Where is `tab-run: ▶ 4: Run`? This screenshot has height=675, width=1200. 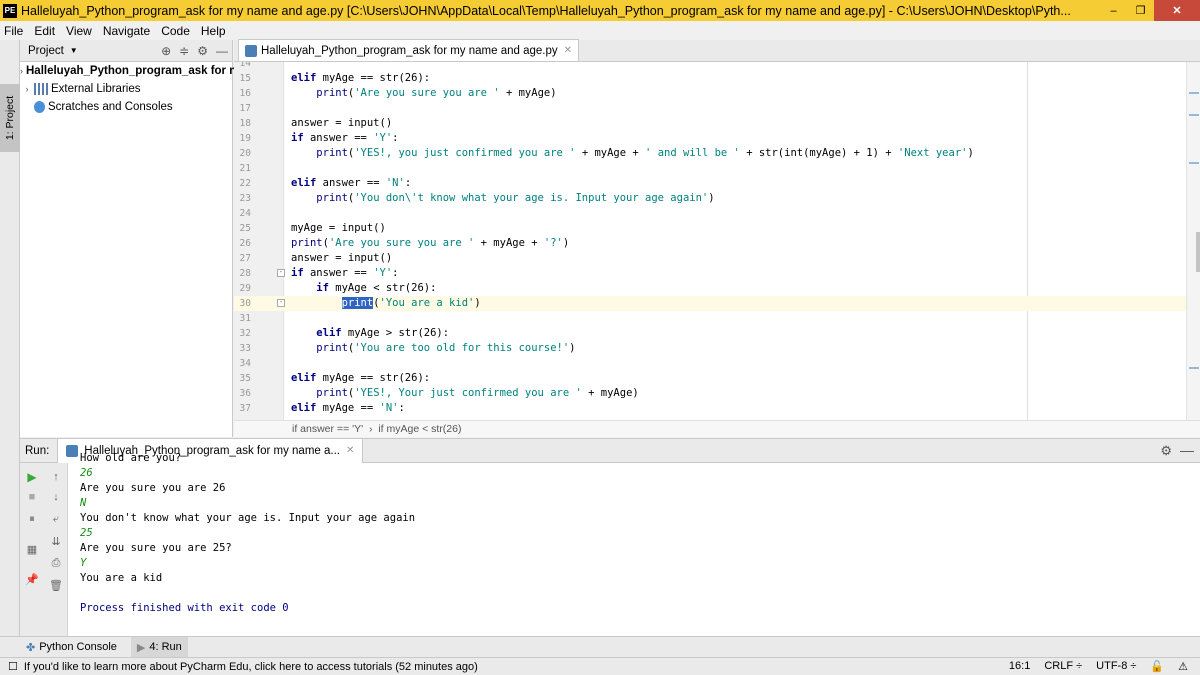 tab-run: ▶ 4: Run is located at coordinates (159, 647).